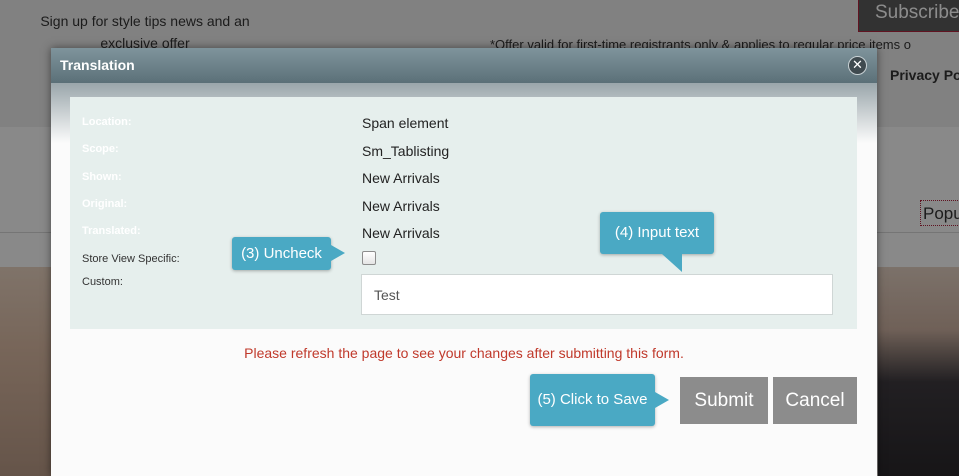 The image size is (959, 476). Describe the element at coordinates (815, 400) in the screenshot. I see `cancel-button: Cancel` at that location.